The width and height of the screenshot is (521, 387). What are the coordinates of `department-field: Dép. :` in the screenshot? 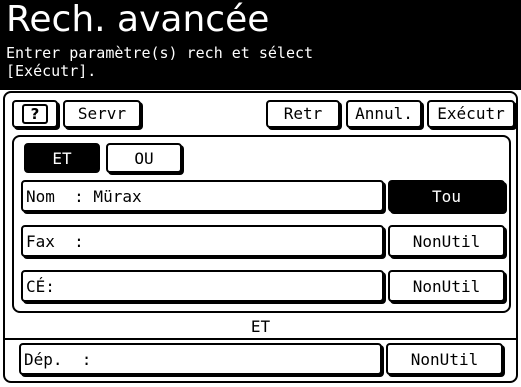 It's located at (200, 359).